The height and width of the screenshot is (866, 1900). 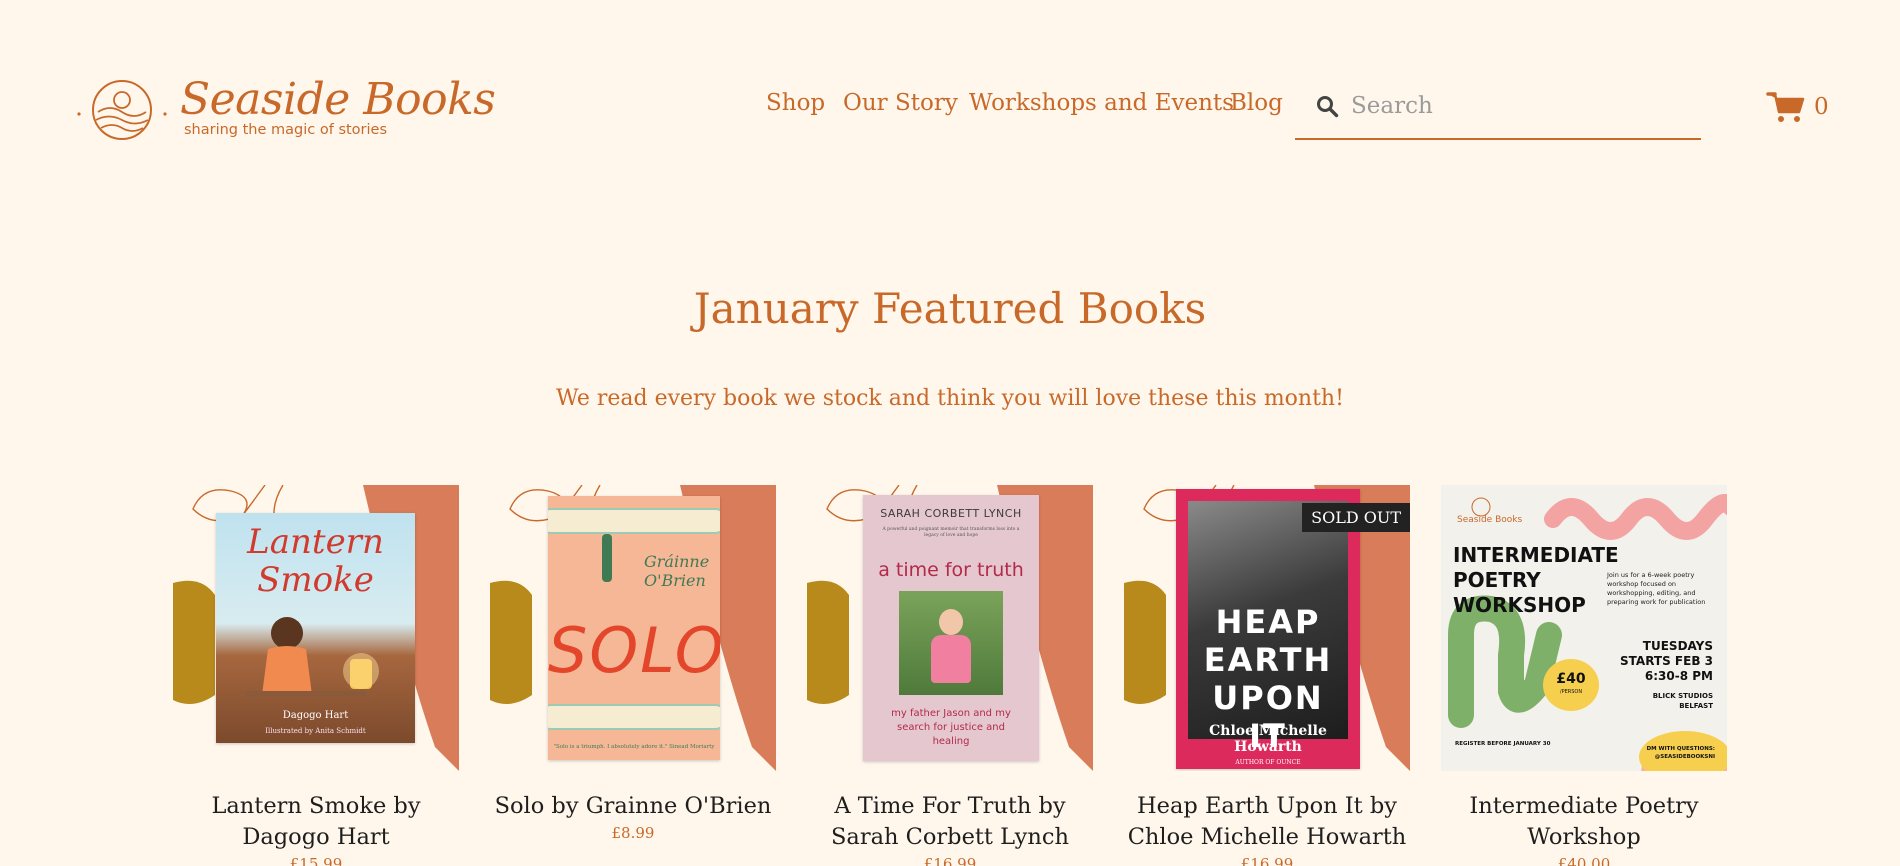 I want to click on cover-title: Lantern Smoke, so click(x=315, y=561).